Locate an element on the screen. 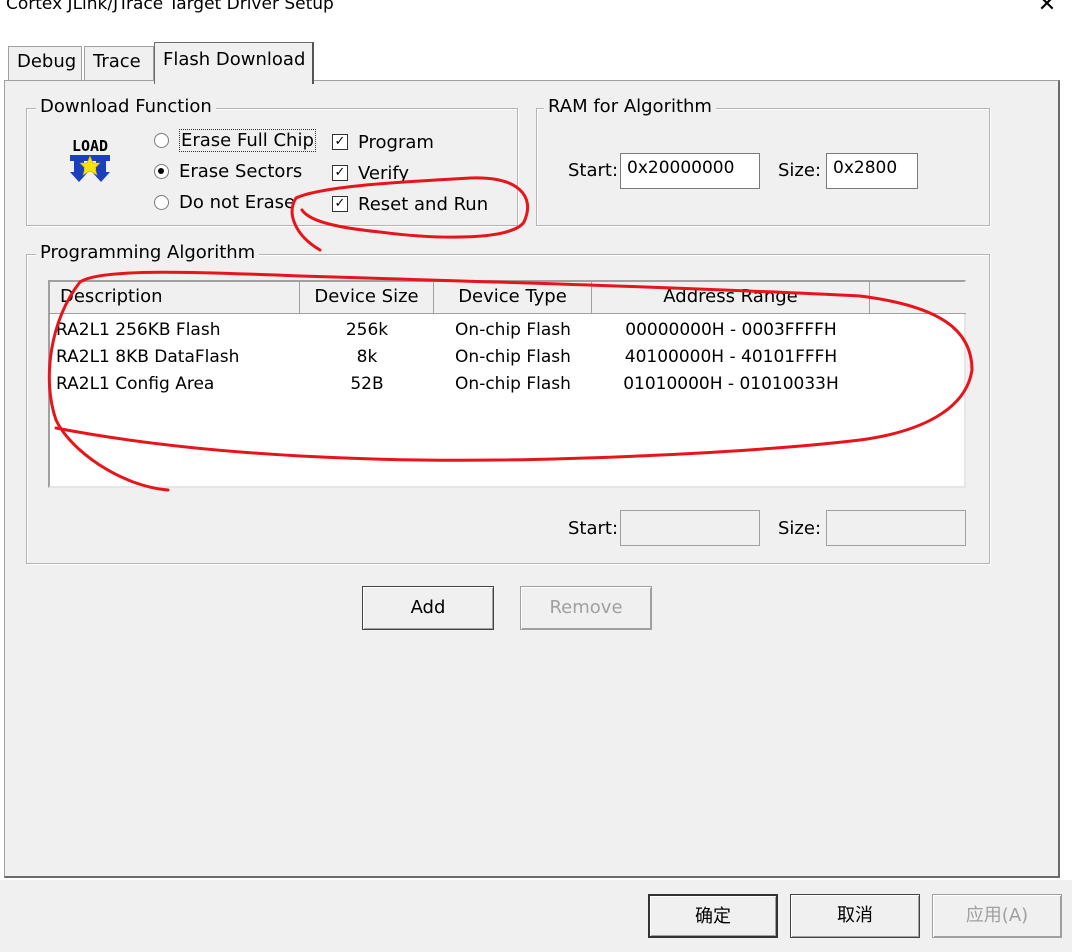 Image resolution: width=1072 pixels, height=952 pixels. reset-and-run-label: Reset and Run is located at coordinates (423, 204).